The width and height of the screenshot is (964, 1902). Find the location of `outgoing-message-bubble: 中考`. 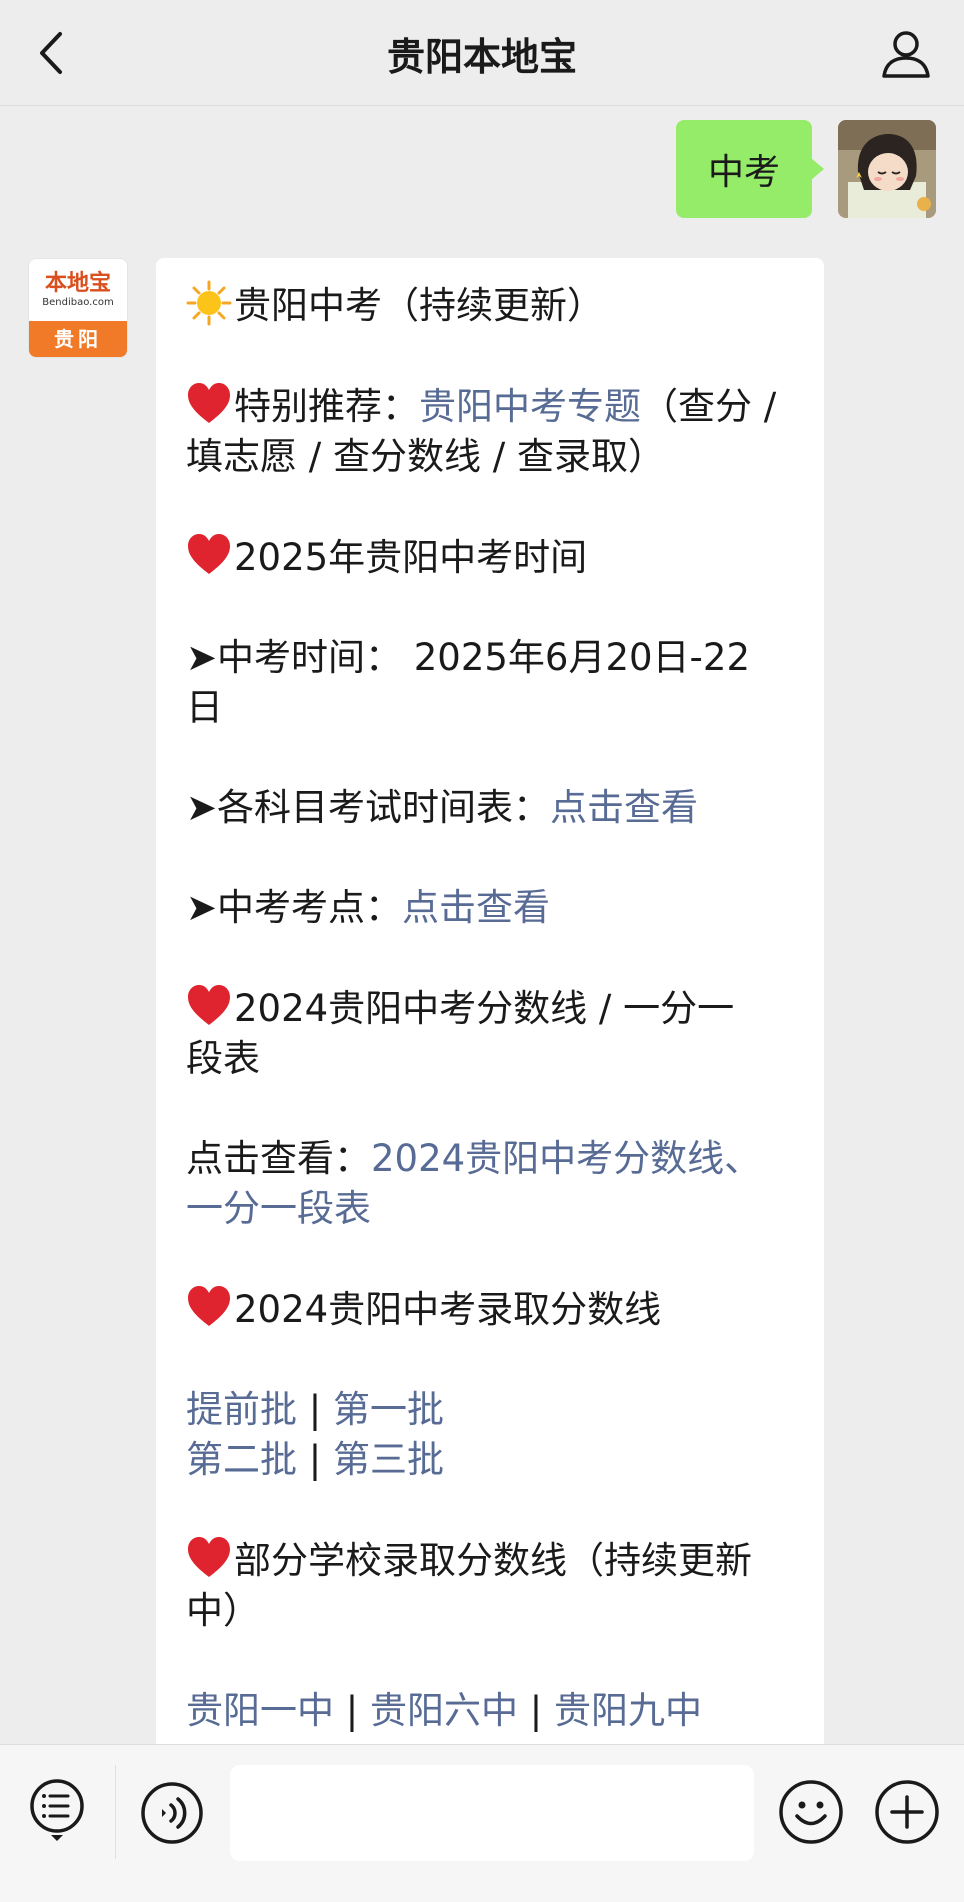

outgoing-message-bubble: 中考 is located at coordinates (750, 169).